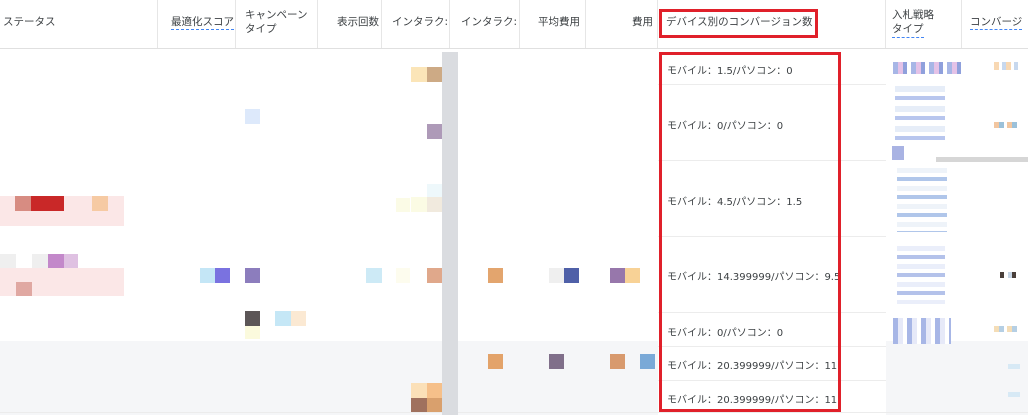 The width and height of the screenshot is (1028, 415). I want to click on row-divider, so click(514, 412).